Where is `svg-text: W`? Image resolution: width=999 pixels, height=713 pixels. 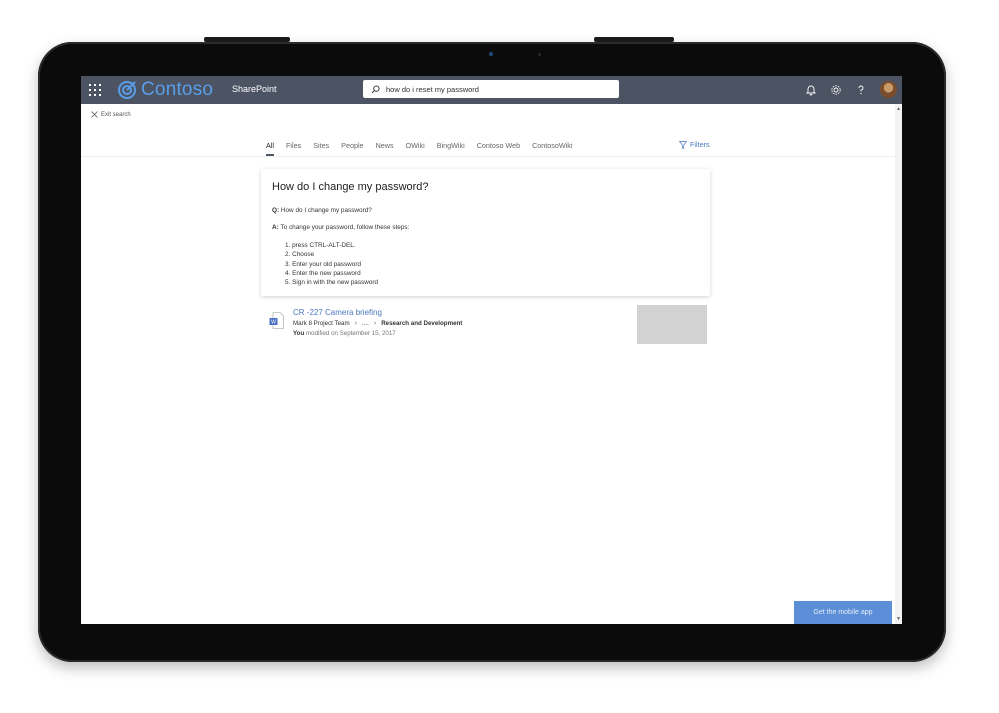 svg-text: W is located at coordinates (273, 323).